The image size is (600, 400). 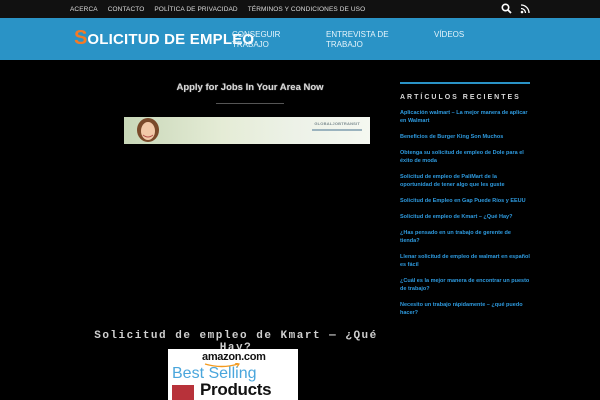 I want to click on banner-decoration, so click(x=337, y=130).